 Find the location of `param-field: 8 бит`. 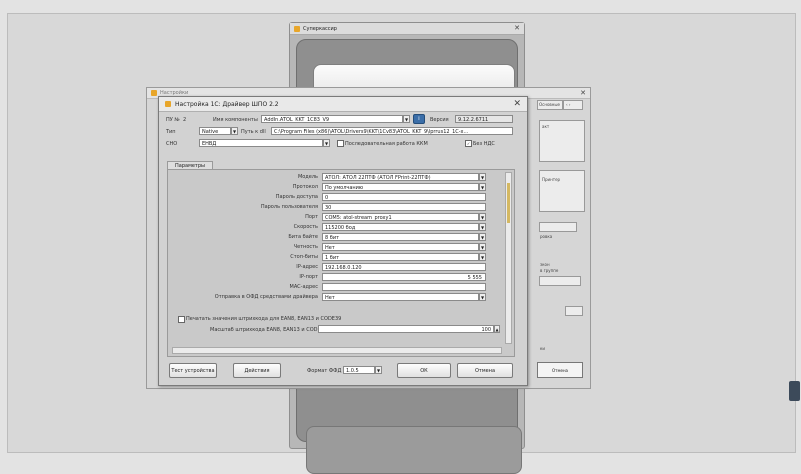

param-field: 8 бит is located at coordinates (400, 237).